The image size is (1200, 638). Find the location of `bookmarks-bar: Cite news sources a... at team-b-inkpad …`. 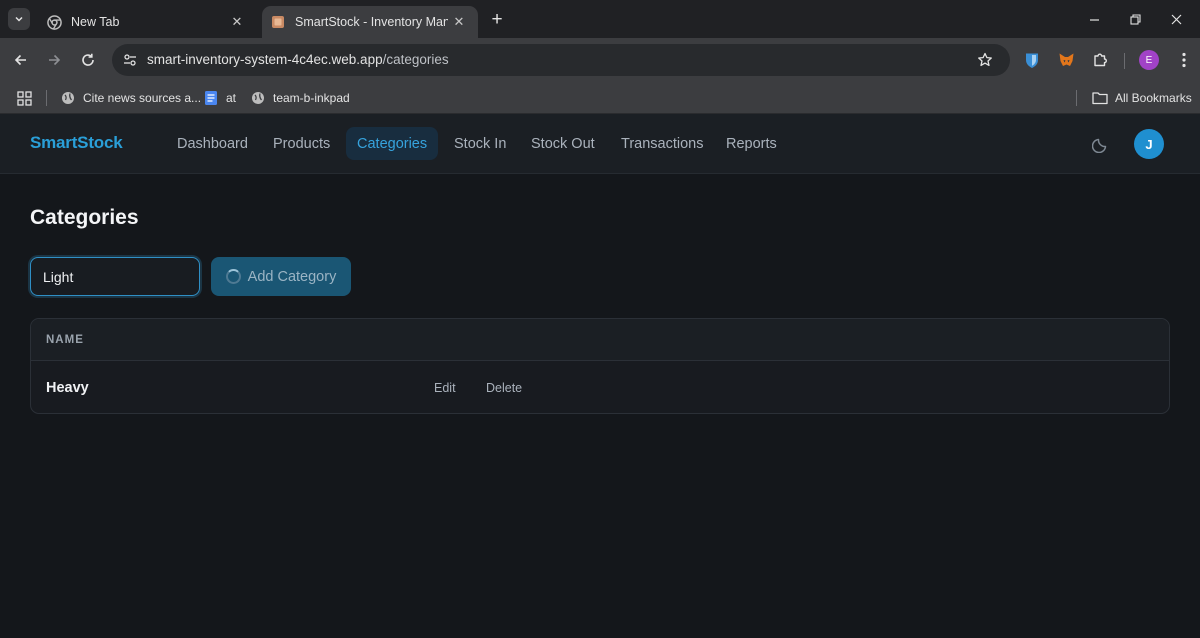

bookmarks-bar: Cite news sources a... at team-b-inkpad … is located at coordinates (600, 98).